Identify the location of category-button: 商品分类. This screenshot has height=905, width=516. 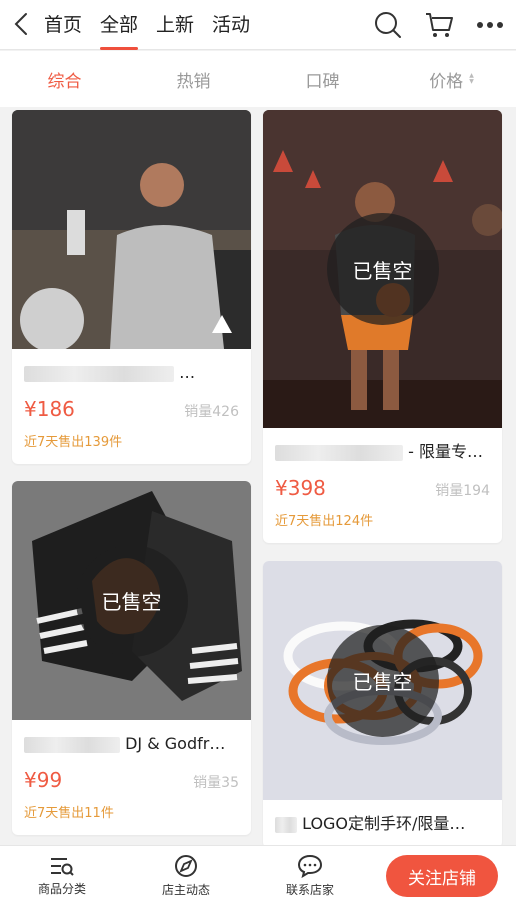
(62, 876).